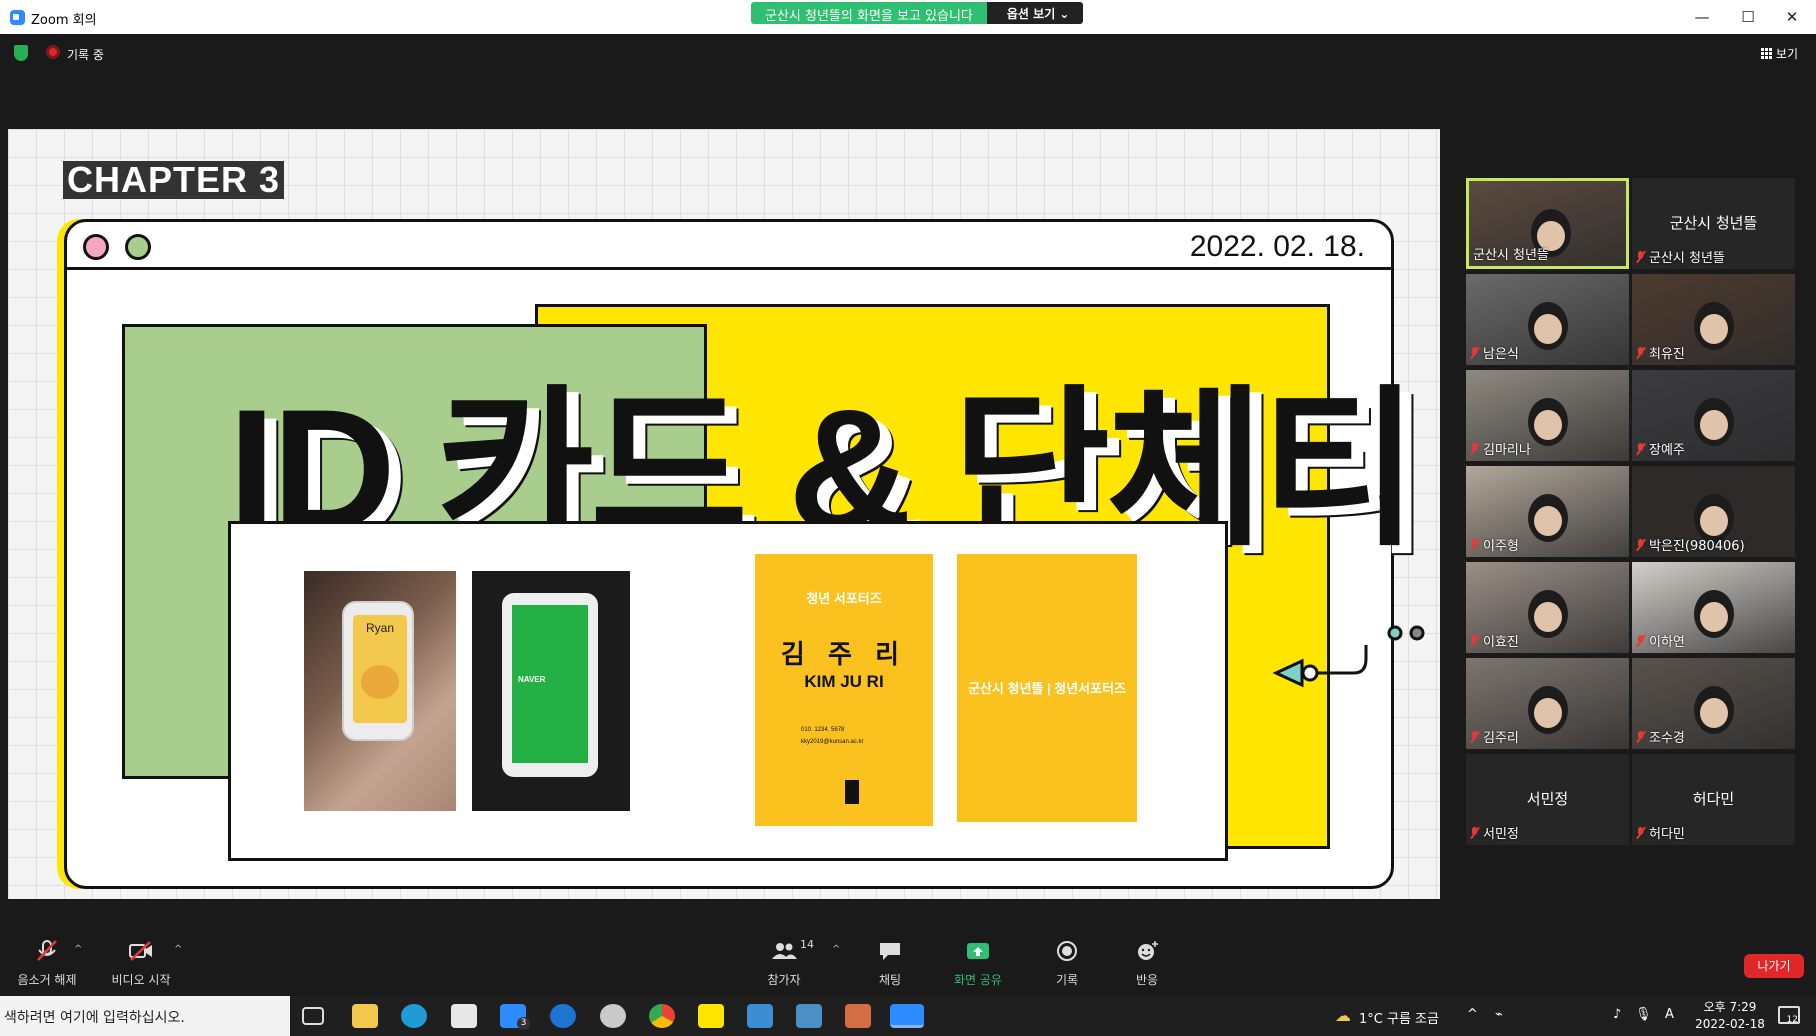 This screenshot has height=1036, width=1816. Describe the element at coordinates (1713, 511) in the screenshot. I see `participant-tile: 박은진(980406)` at that location.